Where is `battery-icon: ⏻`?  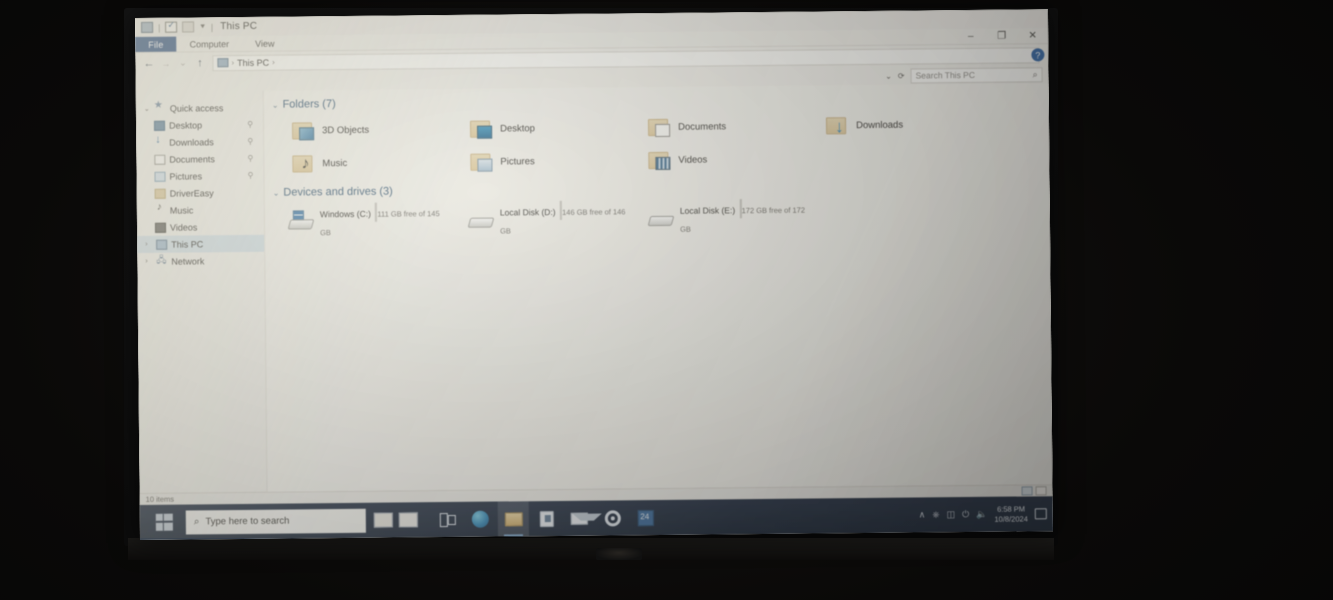 battery-icon: ⏻ is located at coordinates (965, 514).